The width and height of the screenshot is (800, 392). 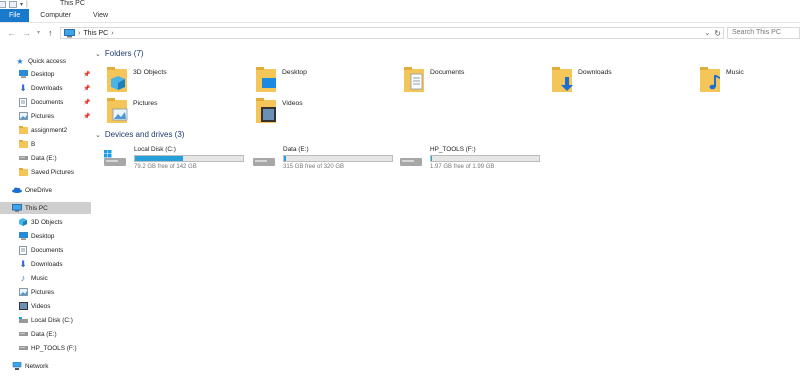 What do you see at coordinates (23, 87) in the screenshot?
I see `download-icon: ⬇` at bounding box center [23, 87].